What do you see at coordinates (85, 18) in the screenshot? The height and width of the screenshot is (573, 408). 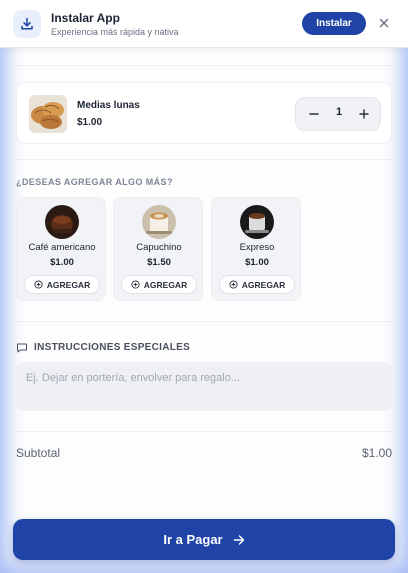 I see `install-title: Instalar App` at bounding box center [85, 18].